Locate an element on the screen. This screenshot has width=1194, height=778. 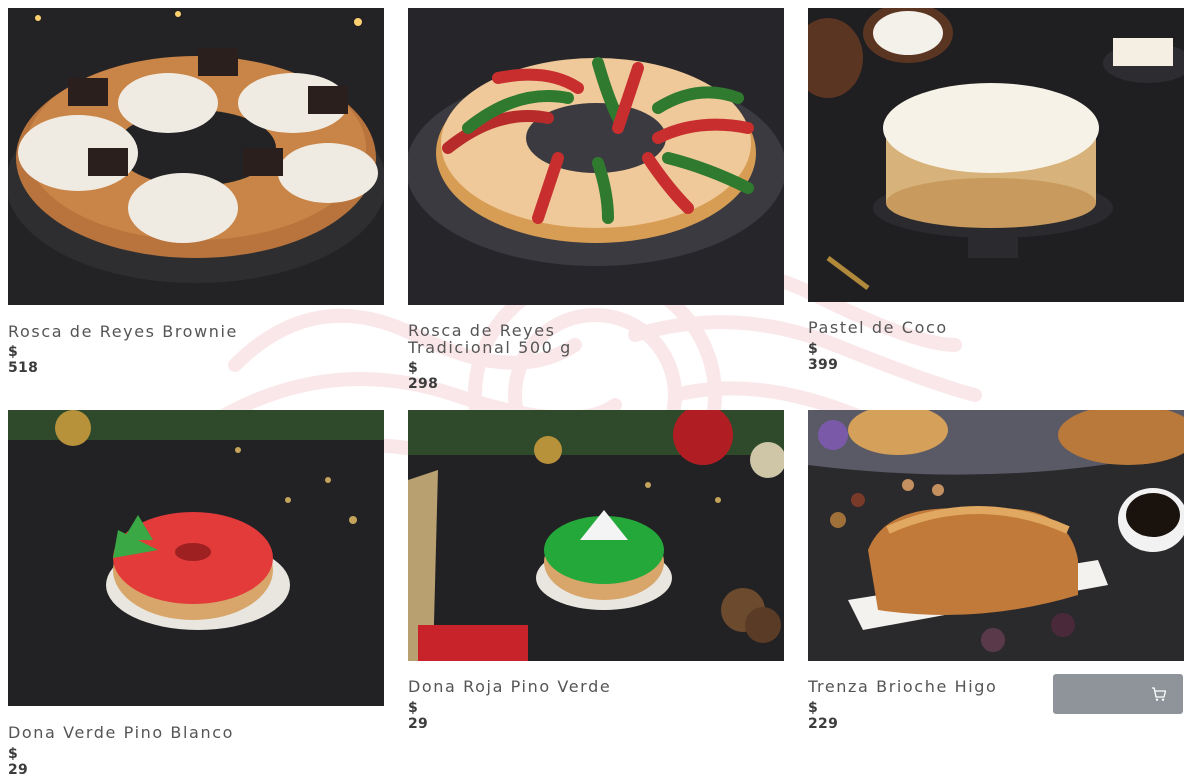
product-name: Rosca de Reyes Brownie is located at coordinates (196, 331).